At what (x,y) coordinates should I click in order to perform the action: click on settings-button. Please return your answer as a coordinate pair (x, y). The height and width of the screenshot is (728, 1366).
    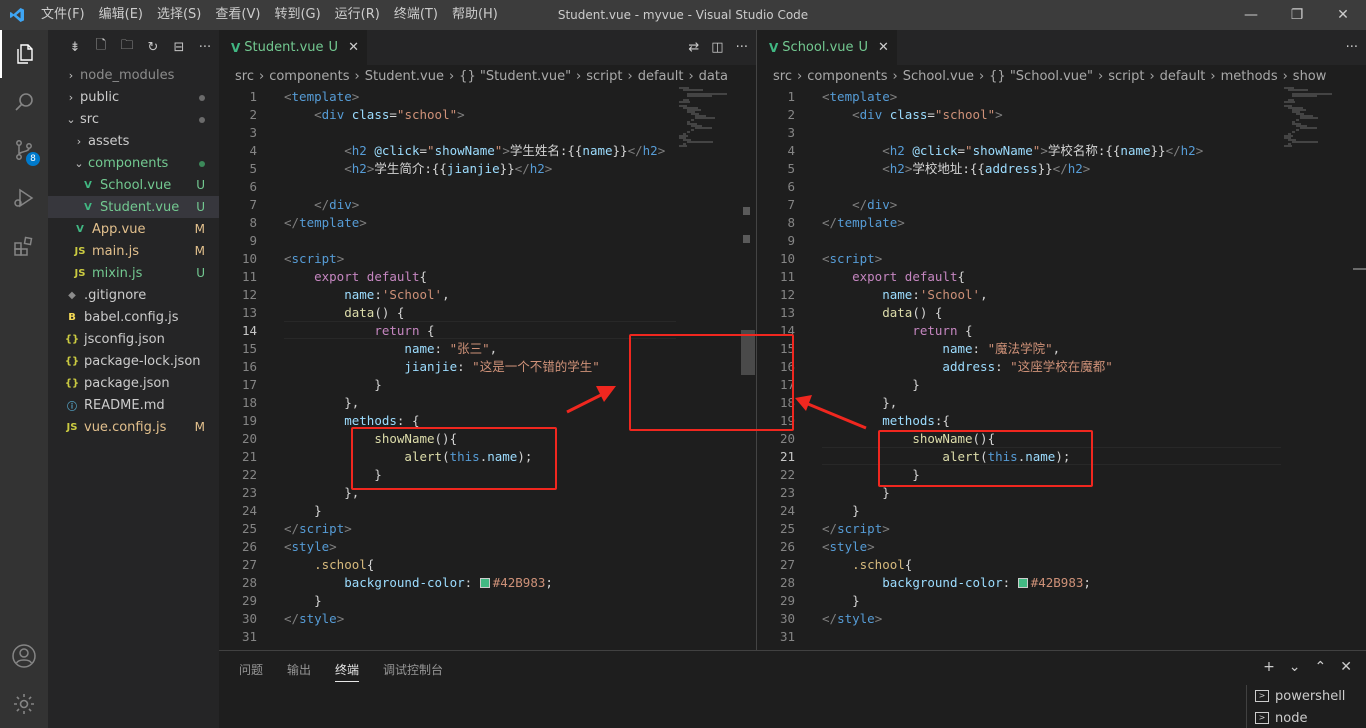
    Looking at the image, I should click on (24, 704).